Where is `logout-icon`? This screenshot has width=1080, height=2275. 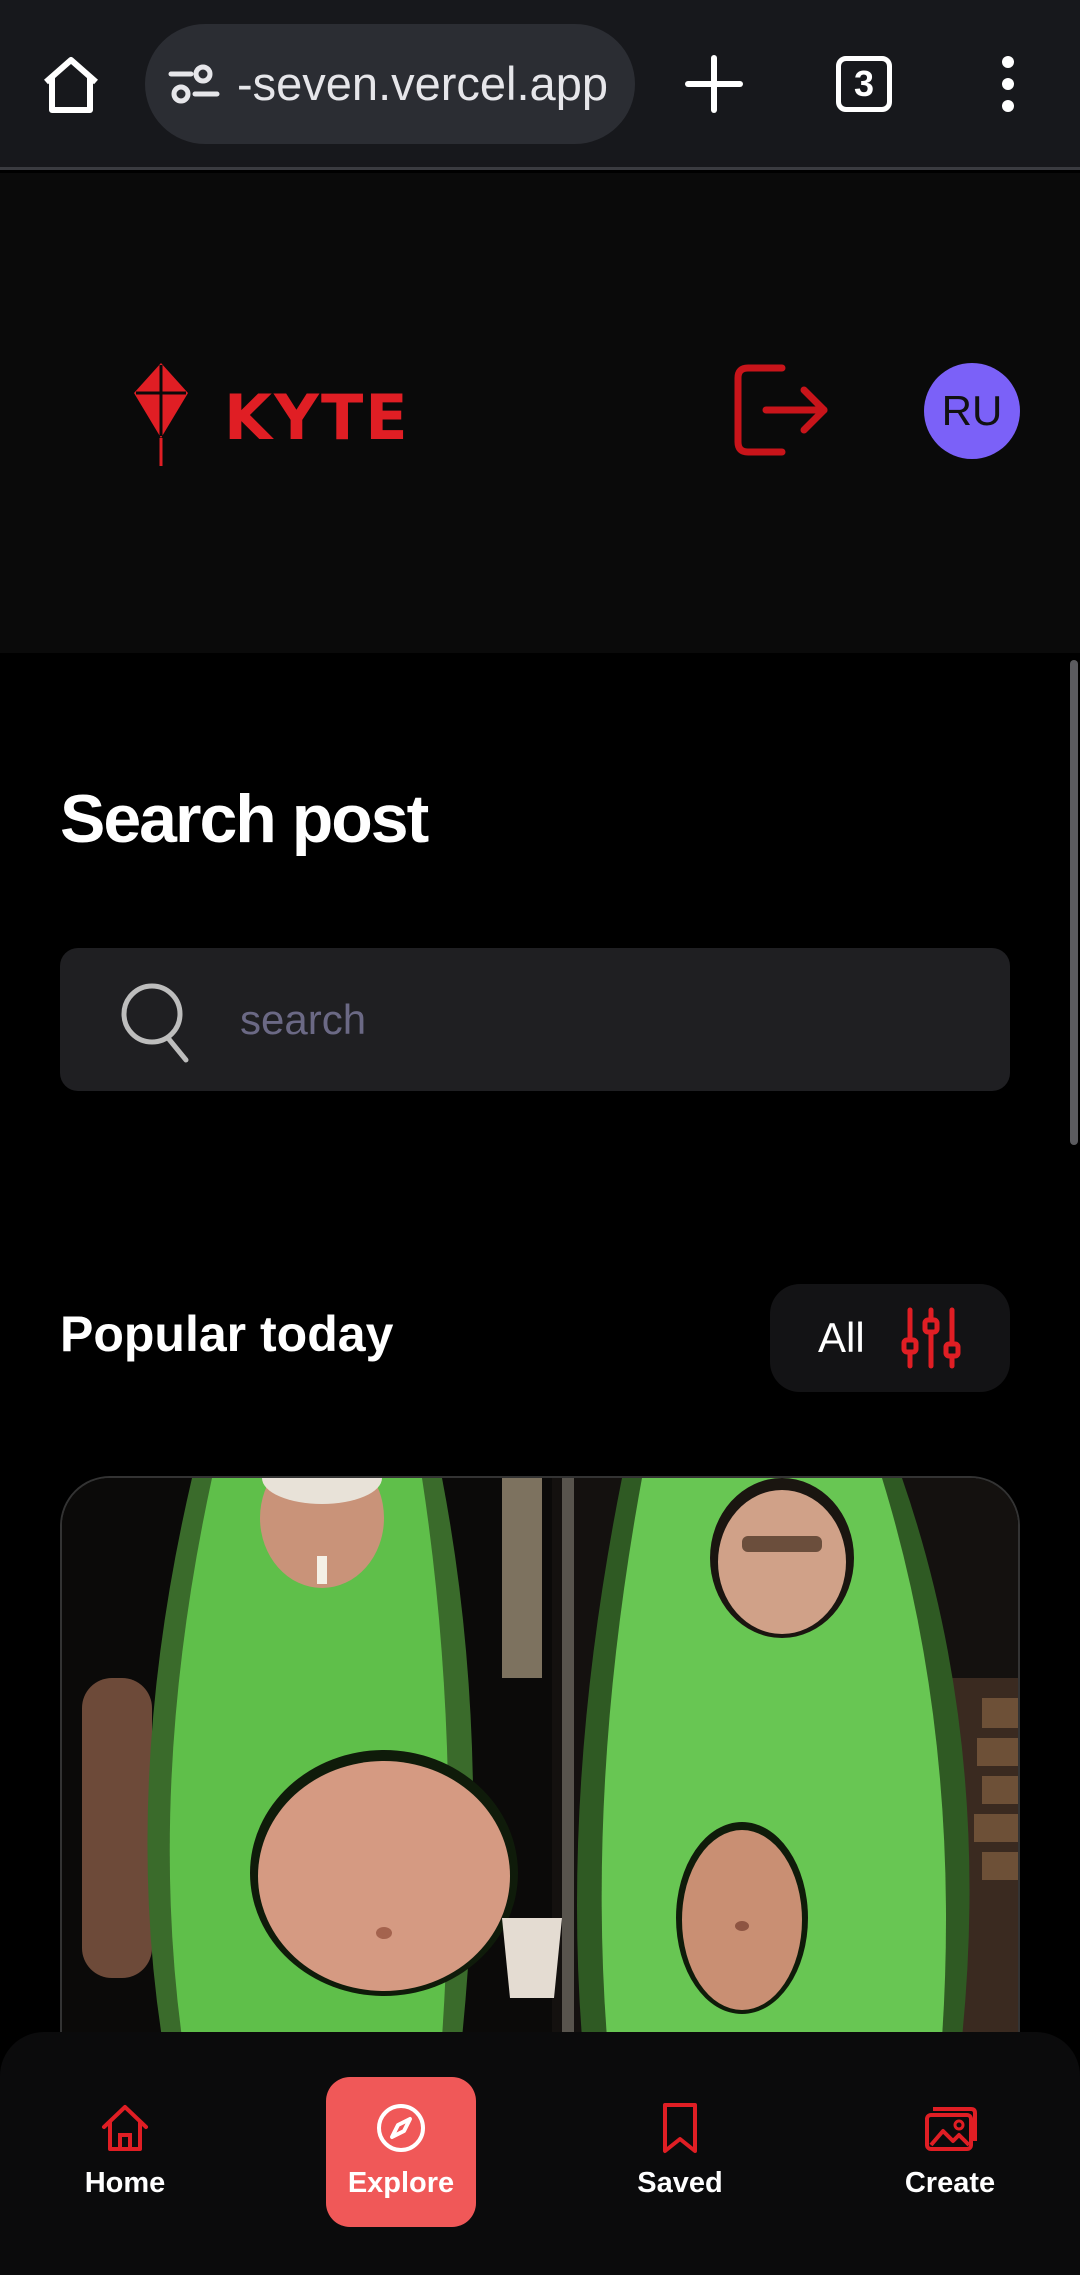
logout-icon is located at coordinates (781, 410).